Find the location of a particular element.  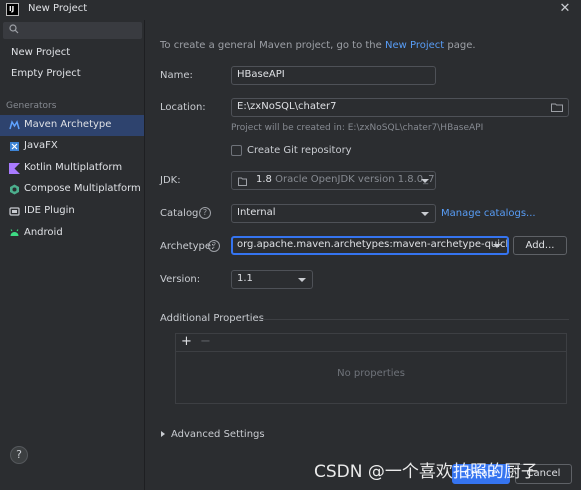

help-icon: ? is located at coordinates (19, 455).